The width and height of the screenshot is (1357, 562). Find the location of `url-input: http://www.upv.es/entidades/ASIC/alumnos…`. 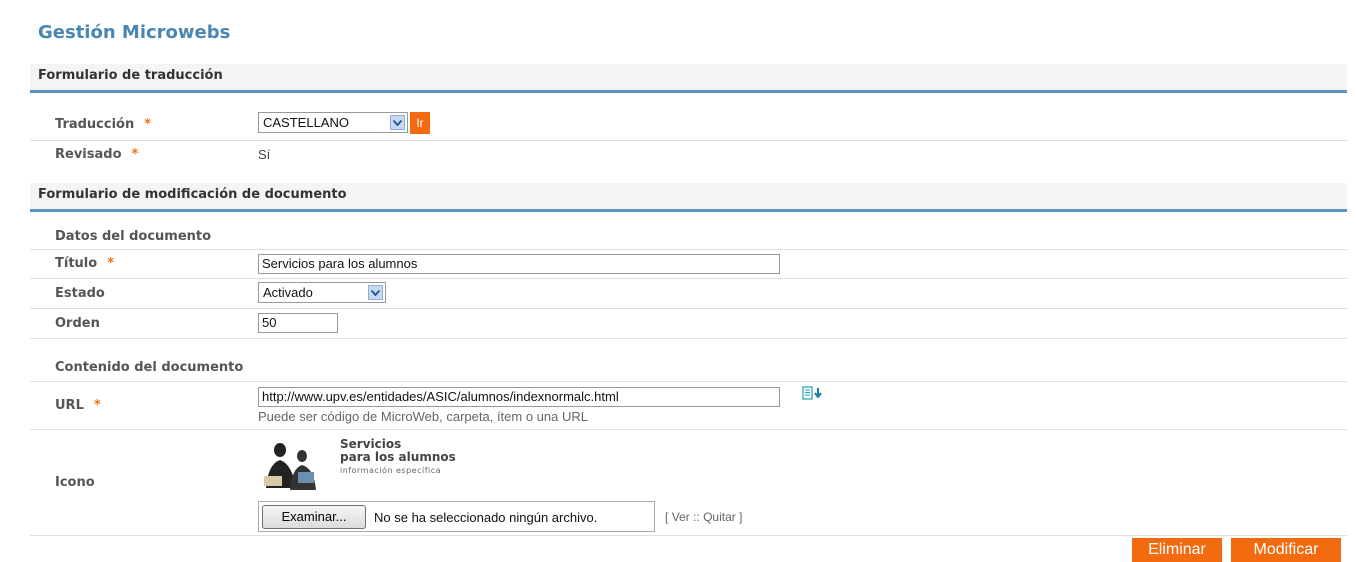

url-input: http://www.upv.es/entidades/ASIC/alumnos… is located at coordinates (519, 397).